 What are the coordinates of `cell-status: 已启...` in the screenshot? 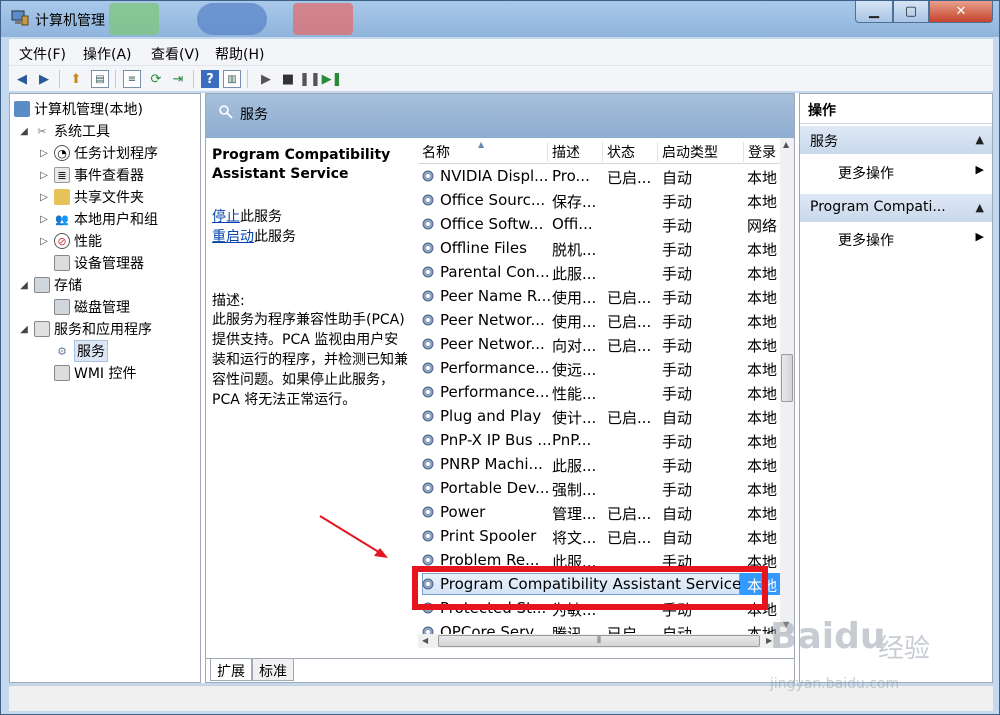 It's located at (629, 178).